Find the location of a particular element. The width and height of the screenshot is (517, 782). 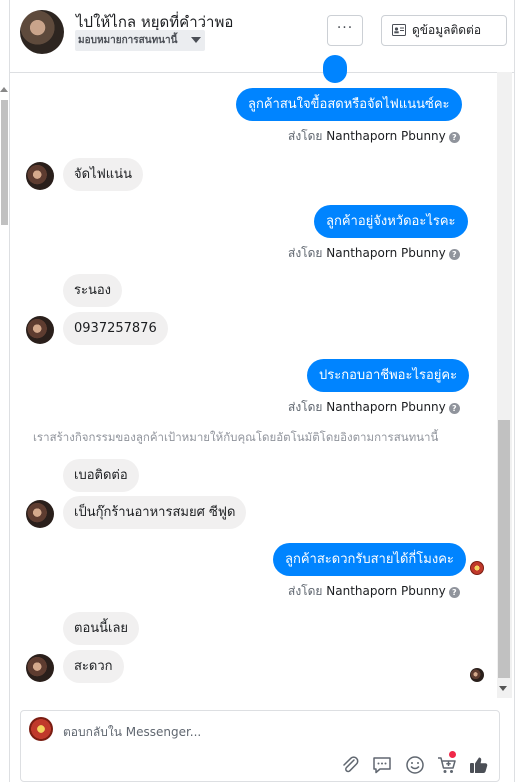

sidebar-scrollbar-thumb is located at coordinates (4, 162).